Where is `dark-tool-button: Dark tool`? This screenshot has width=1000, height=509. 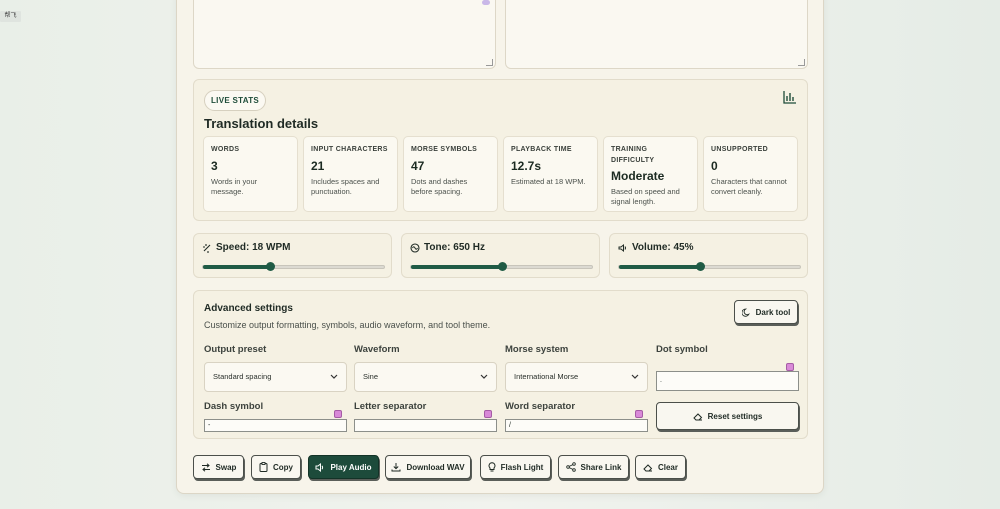 dark-tool-button: Dark tool is located at coordinates (766, 312).